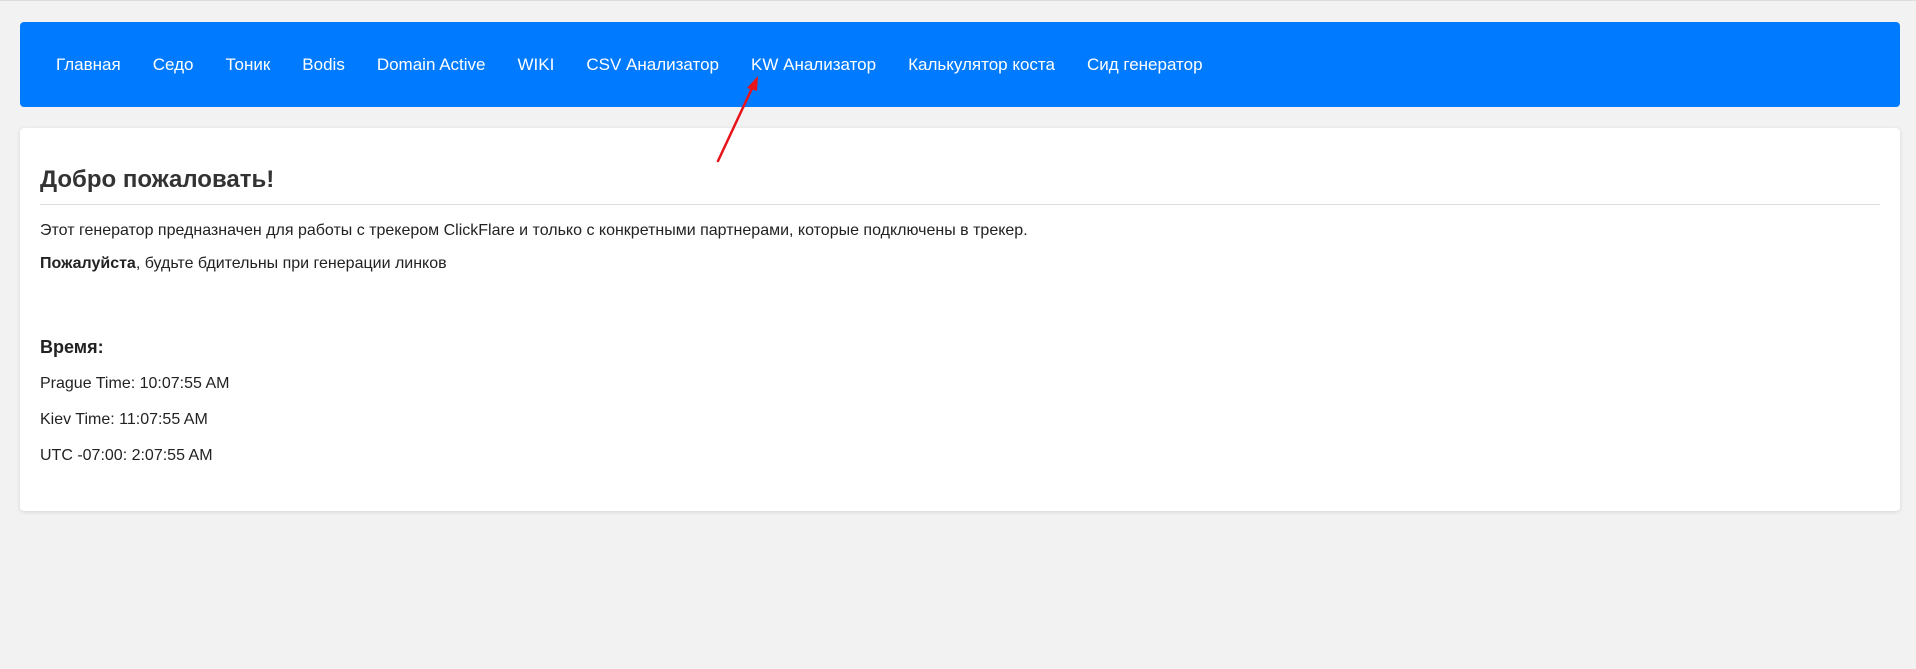 The height and width of the screenshot is (669, 1916). I want to click on warning-bold: Пожалуйста, so click(88, 263).